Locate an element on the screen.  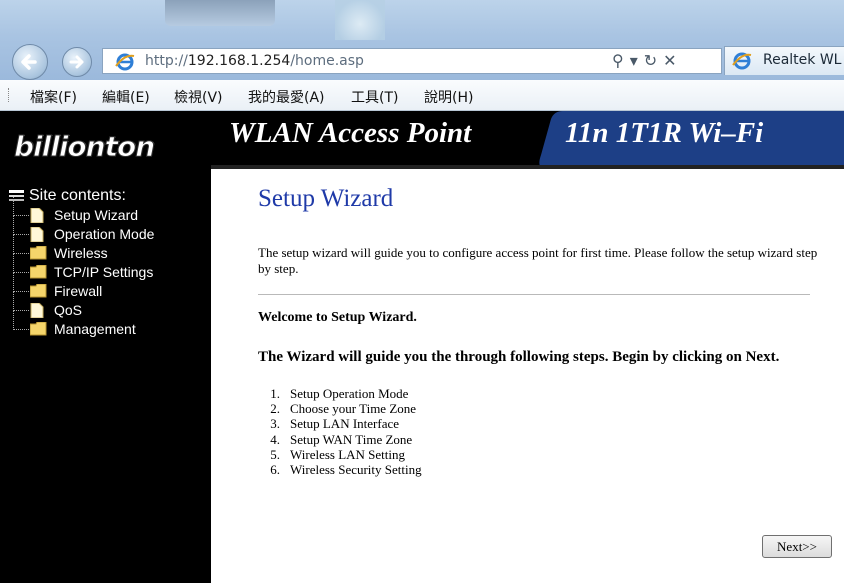
menu-favorites: 我的最愛(A) is located at coordinates (286, 97).